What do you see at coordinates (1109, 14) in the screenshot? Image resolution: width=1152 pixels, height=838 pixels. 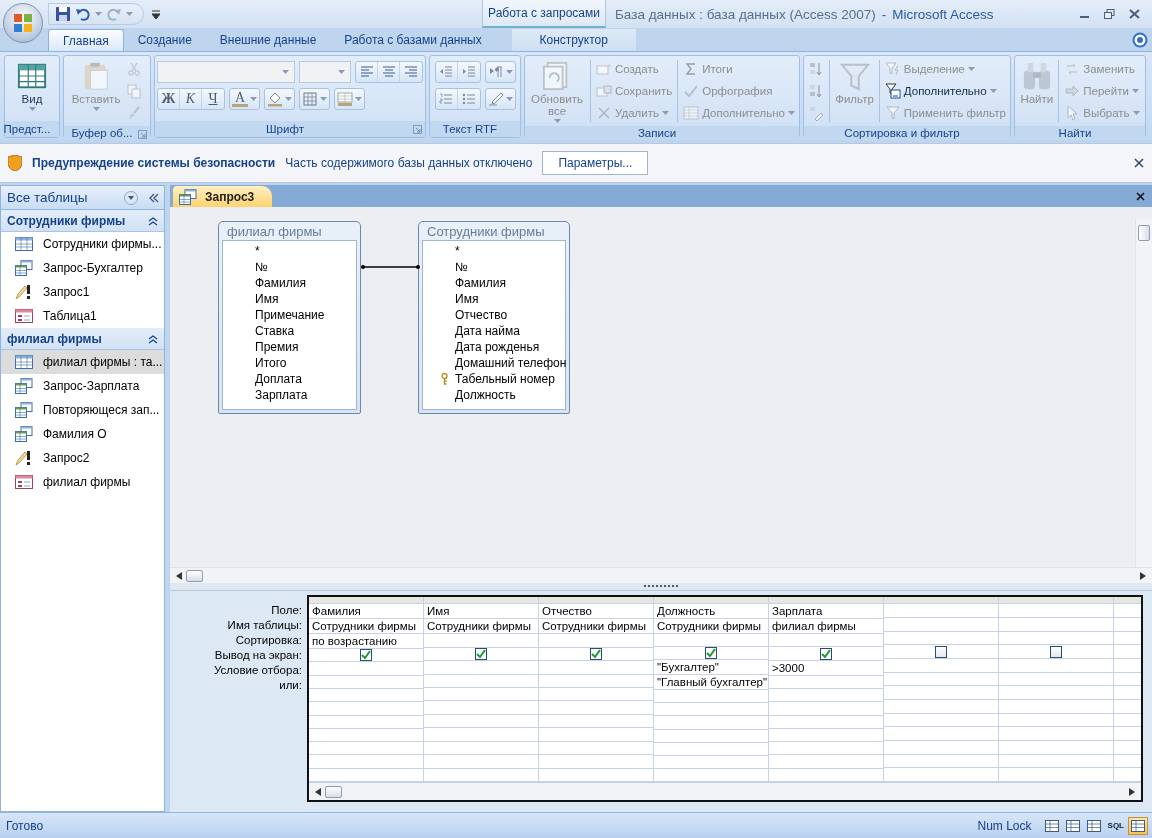 I see `restore-icon` at bounding box center [1109, 14].